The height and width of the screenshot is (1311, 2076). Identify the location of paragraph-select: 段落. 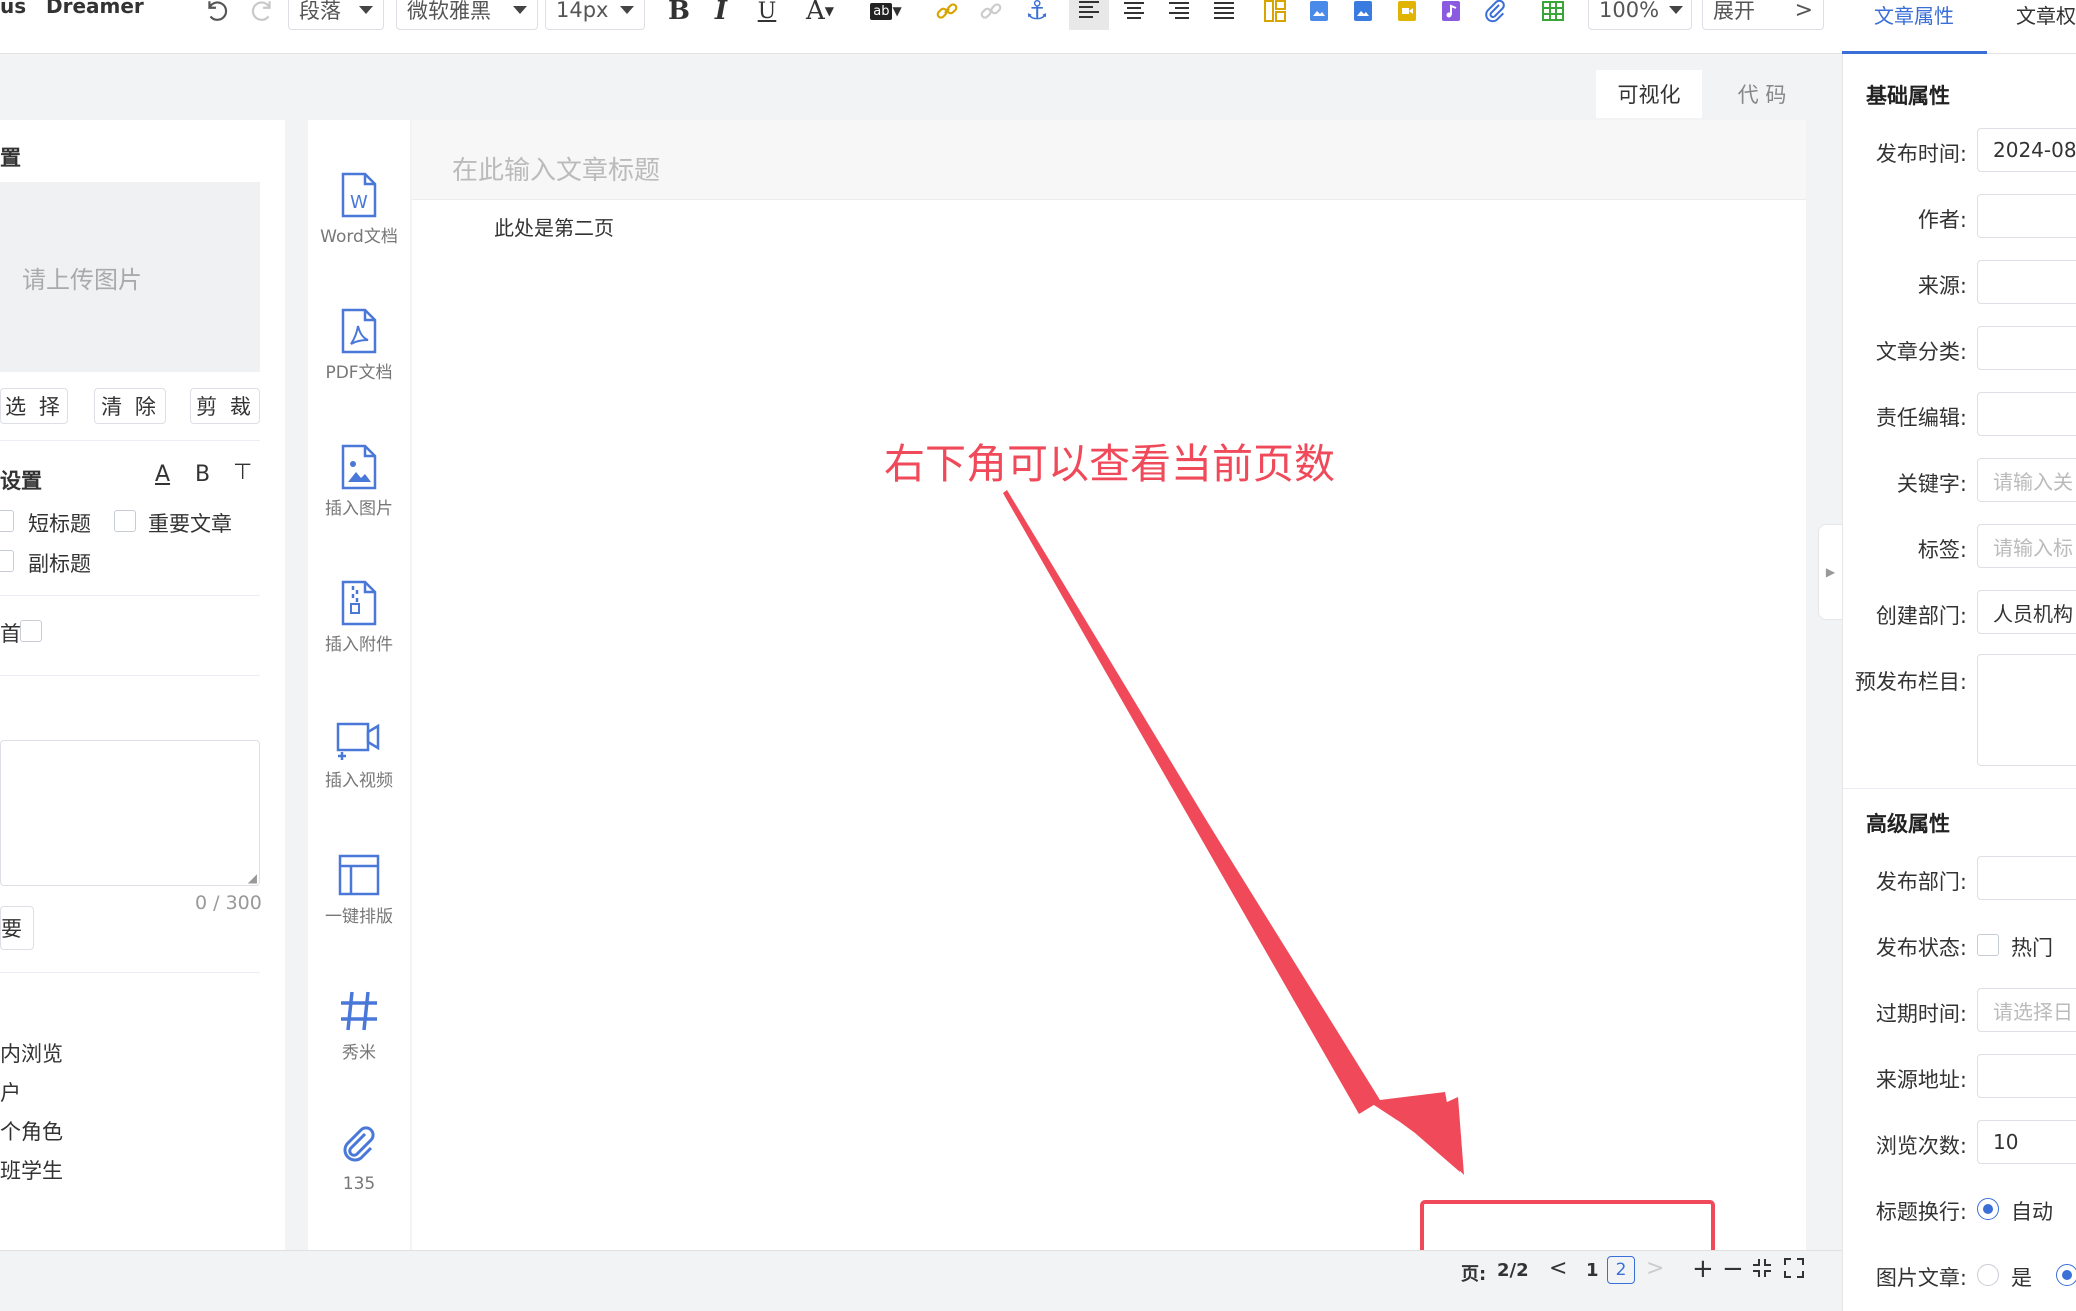
(336, 15).